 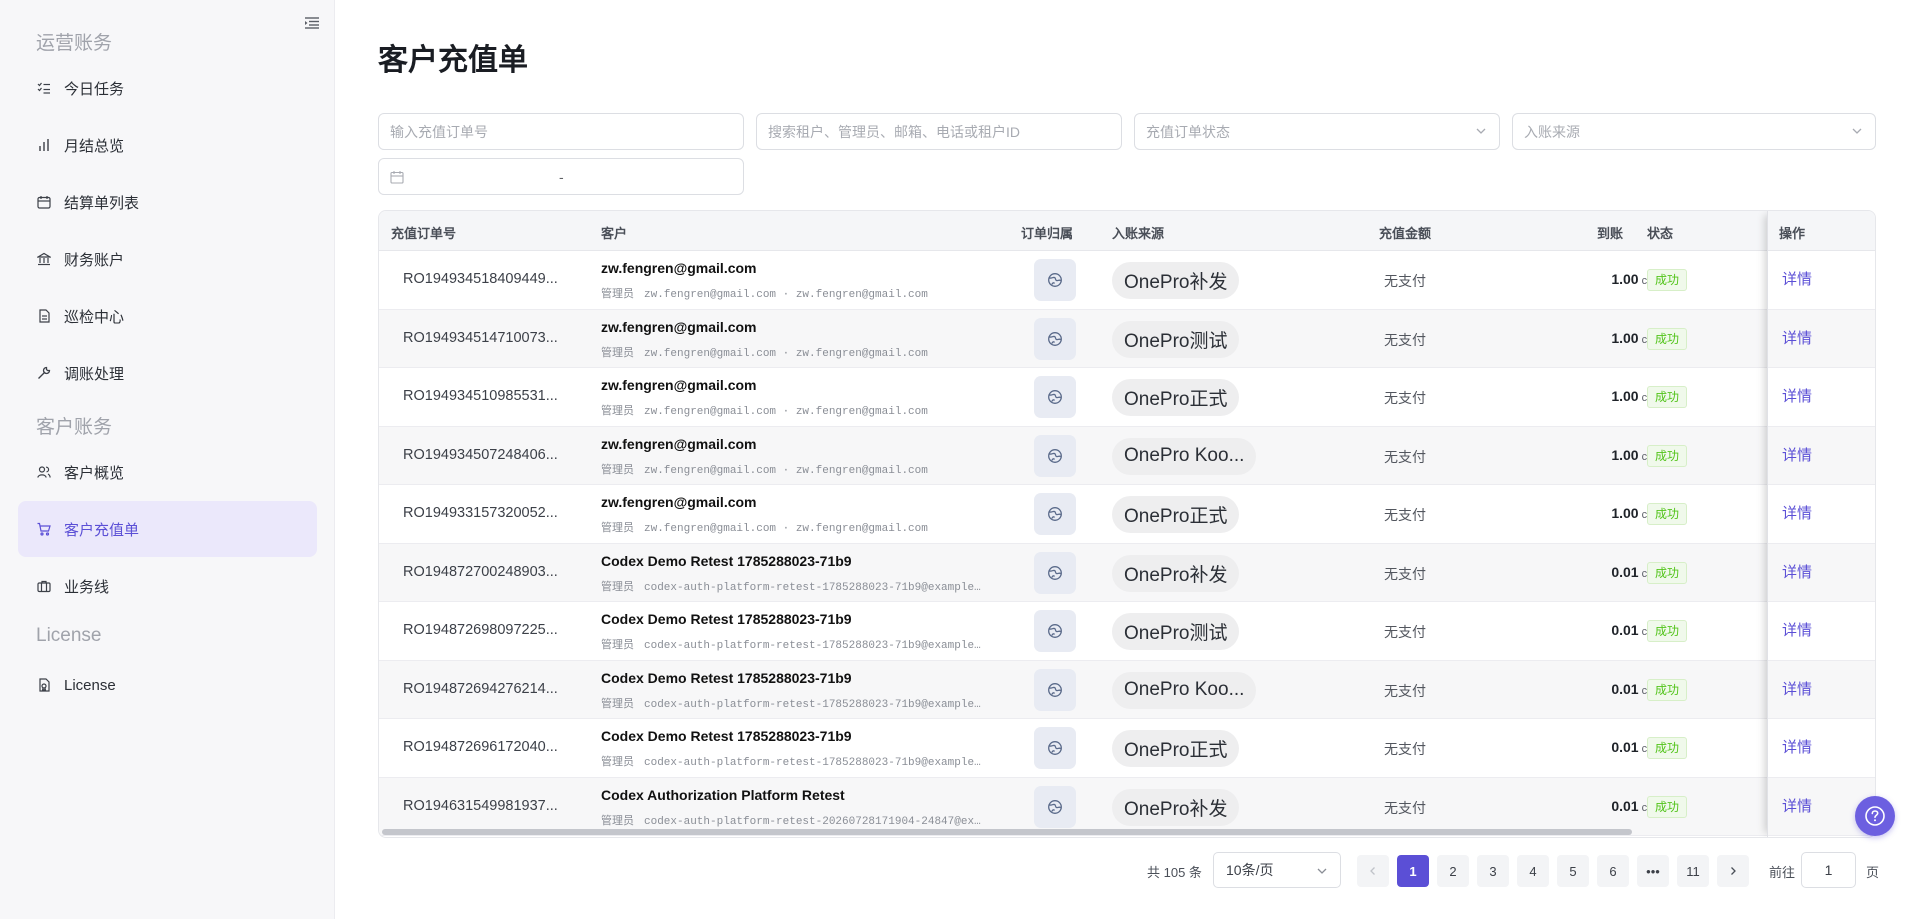 I want to click on order-no-input: 输入充值订单号, so click(x=561, y=131).